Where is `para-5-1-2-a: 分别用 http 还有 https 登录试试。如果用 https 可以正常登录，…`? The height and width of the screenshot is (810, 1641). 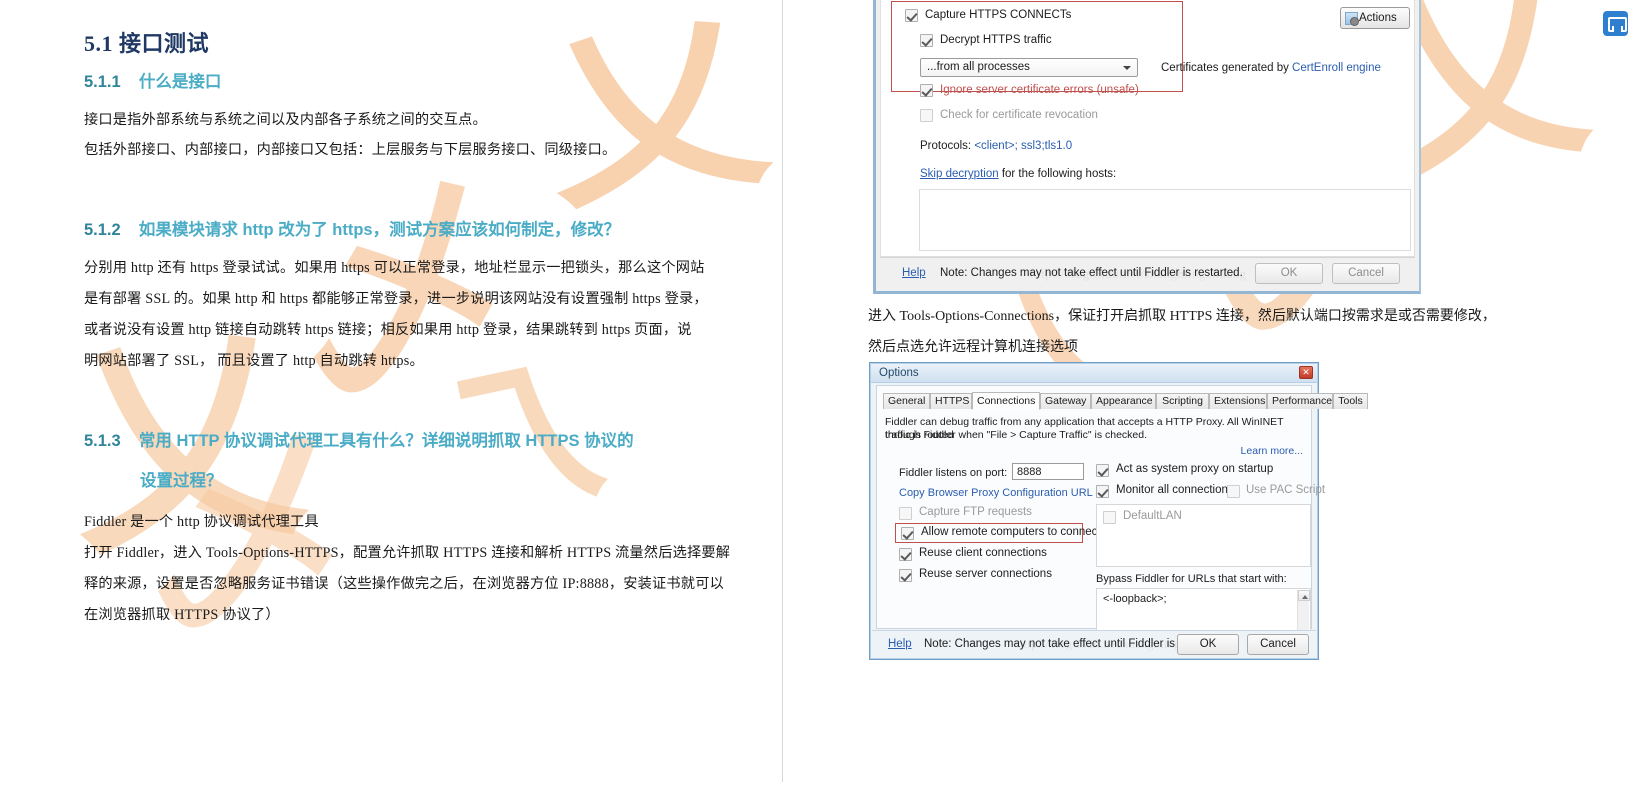
para-5-1-2-a: 分别用 http 还有 https 登录试试。如果用 https 可以正常登录，… is located at coordinates (394, 268).